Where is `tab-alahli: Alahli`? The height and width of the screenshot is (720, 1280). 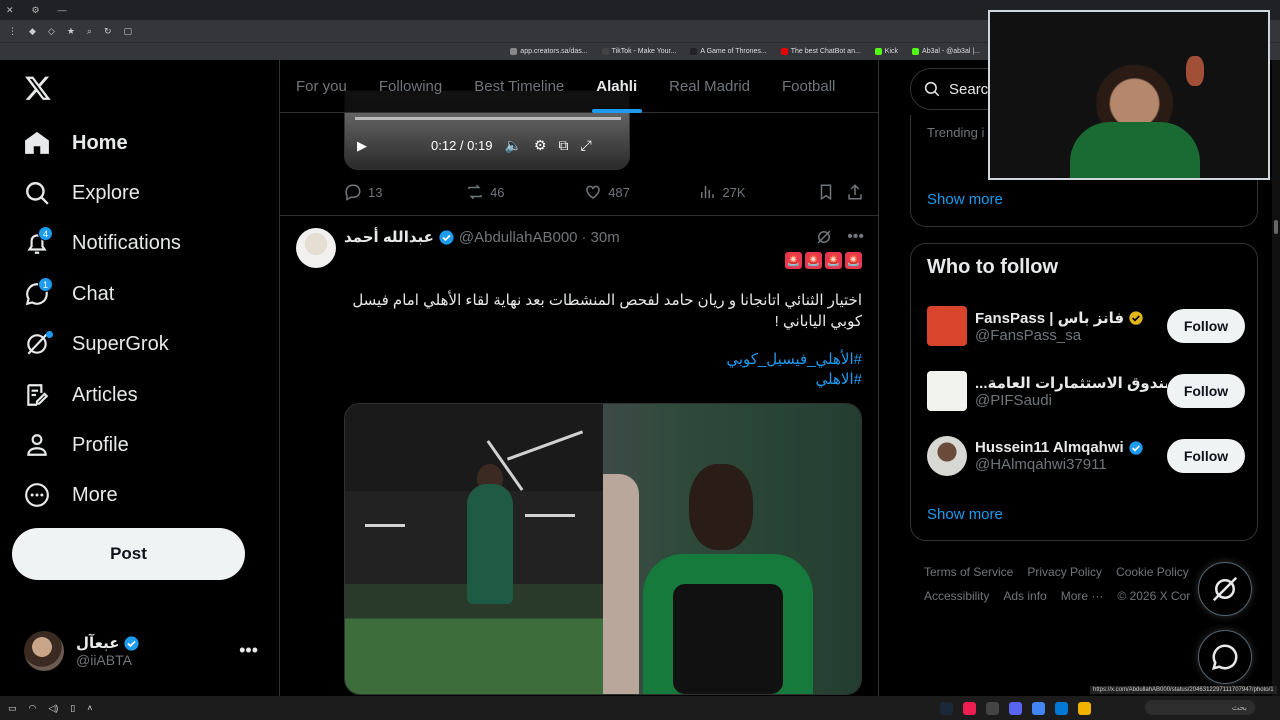
tab-alahli: Alahli is located at coordinates (616, 86).